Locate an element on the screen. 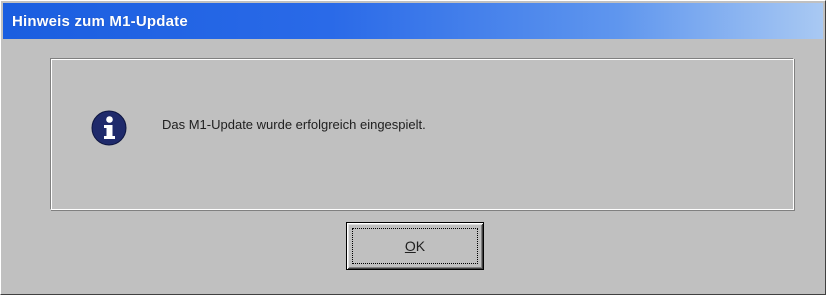 Image resolution: width=826 pixels, height=295 pixels. ok-button-label: OK is located at coordinates (415, 246).